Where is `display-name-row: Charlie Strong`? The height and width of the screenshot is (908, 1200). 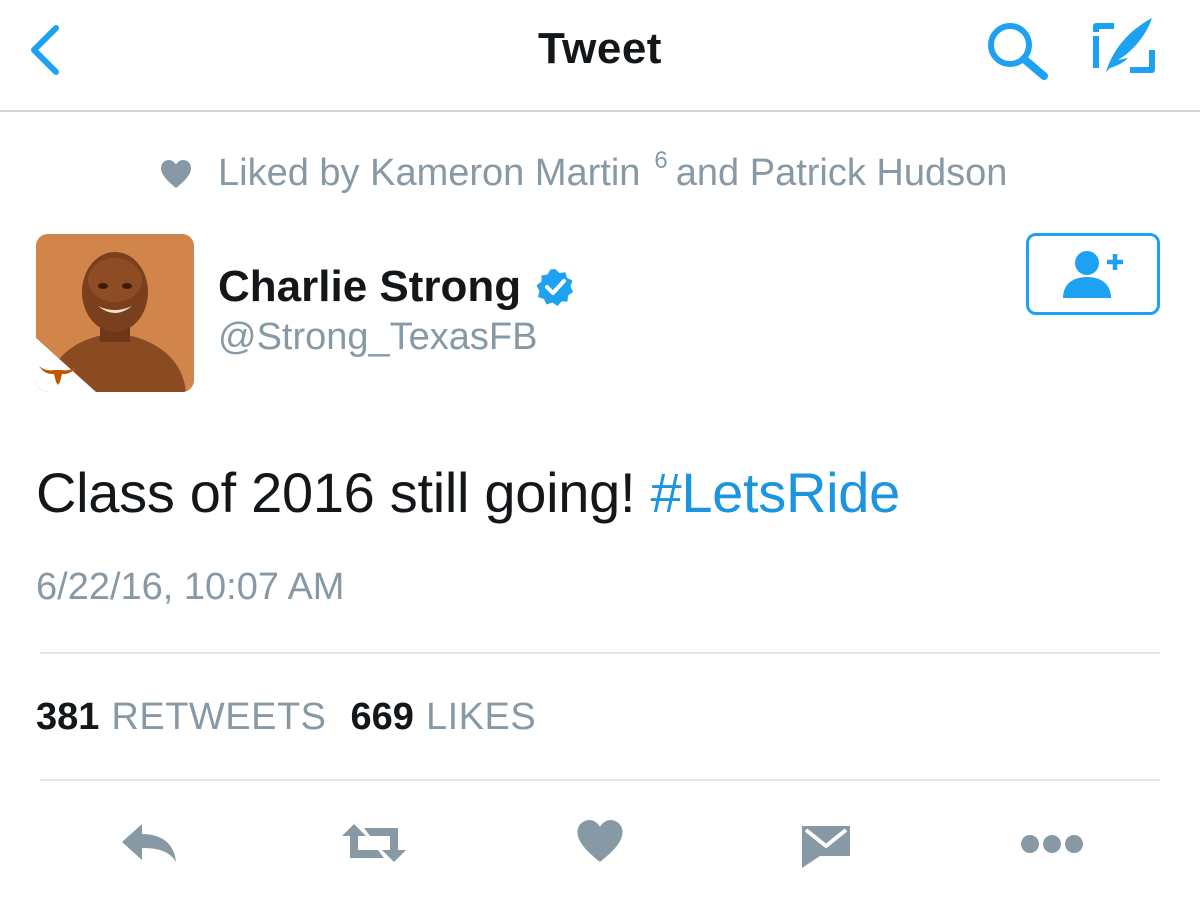 display-name-row: Charlie Strong is located at coordinates (396, 287).